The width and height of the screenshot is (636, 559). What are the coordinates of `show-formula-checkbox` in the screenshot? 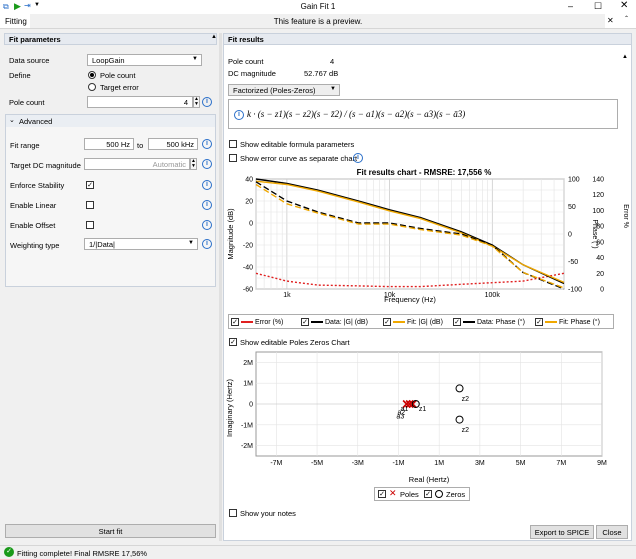 It's located at (233, 144).